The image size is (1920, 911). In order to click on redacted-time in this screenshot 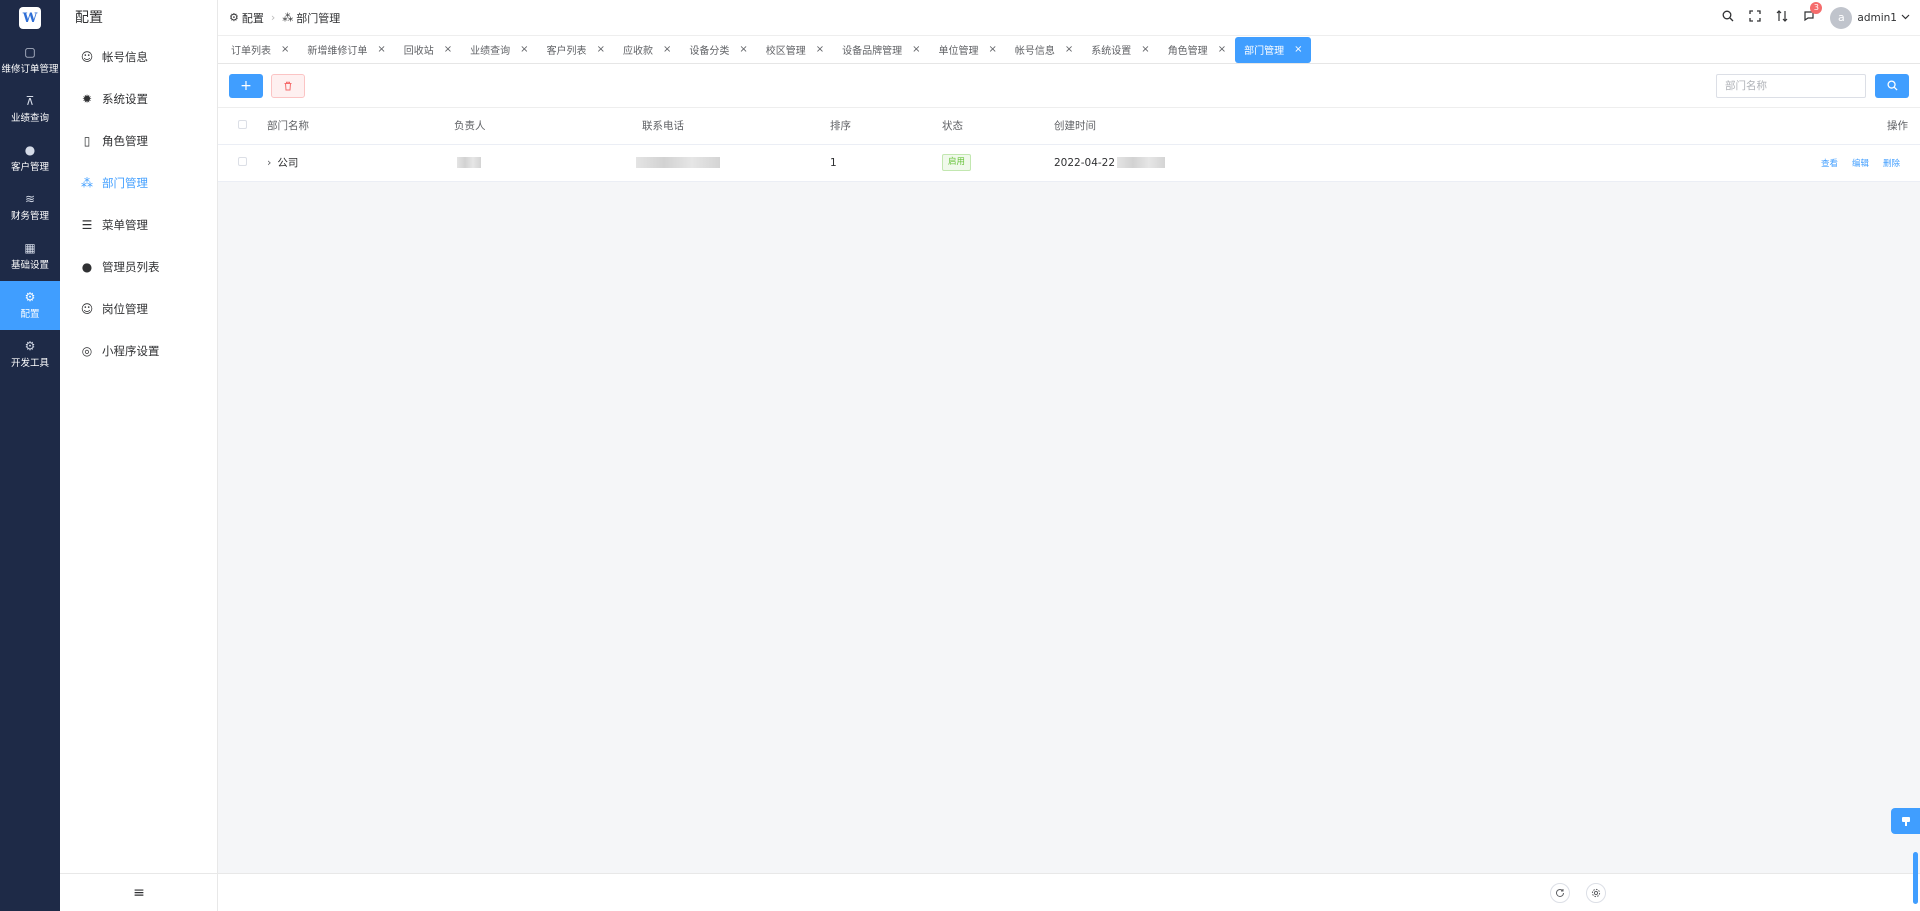, I will do `click(1141, 162)`.